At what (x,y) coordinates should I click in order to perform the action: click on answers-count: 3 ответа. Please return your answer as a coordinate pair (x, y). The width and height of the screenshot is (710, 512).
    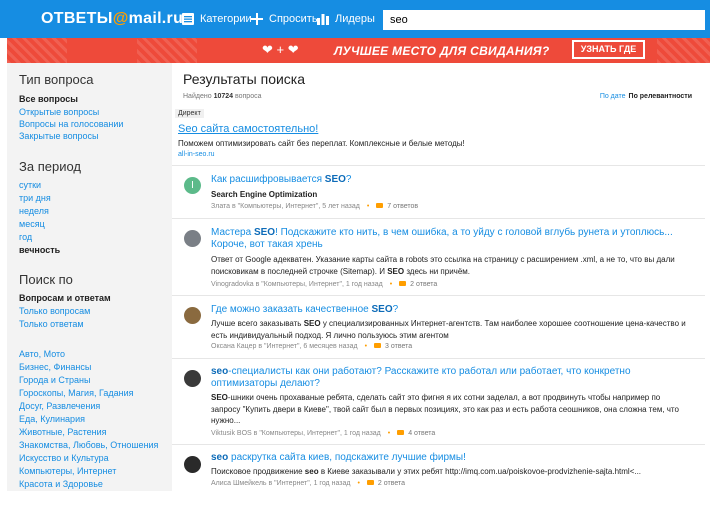
    Looking at the image, I should click on (398, 346).